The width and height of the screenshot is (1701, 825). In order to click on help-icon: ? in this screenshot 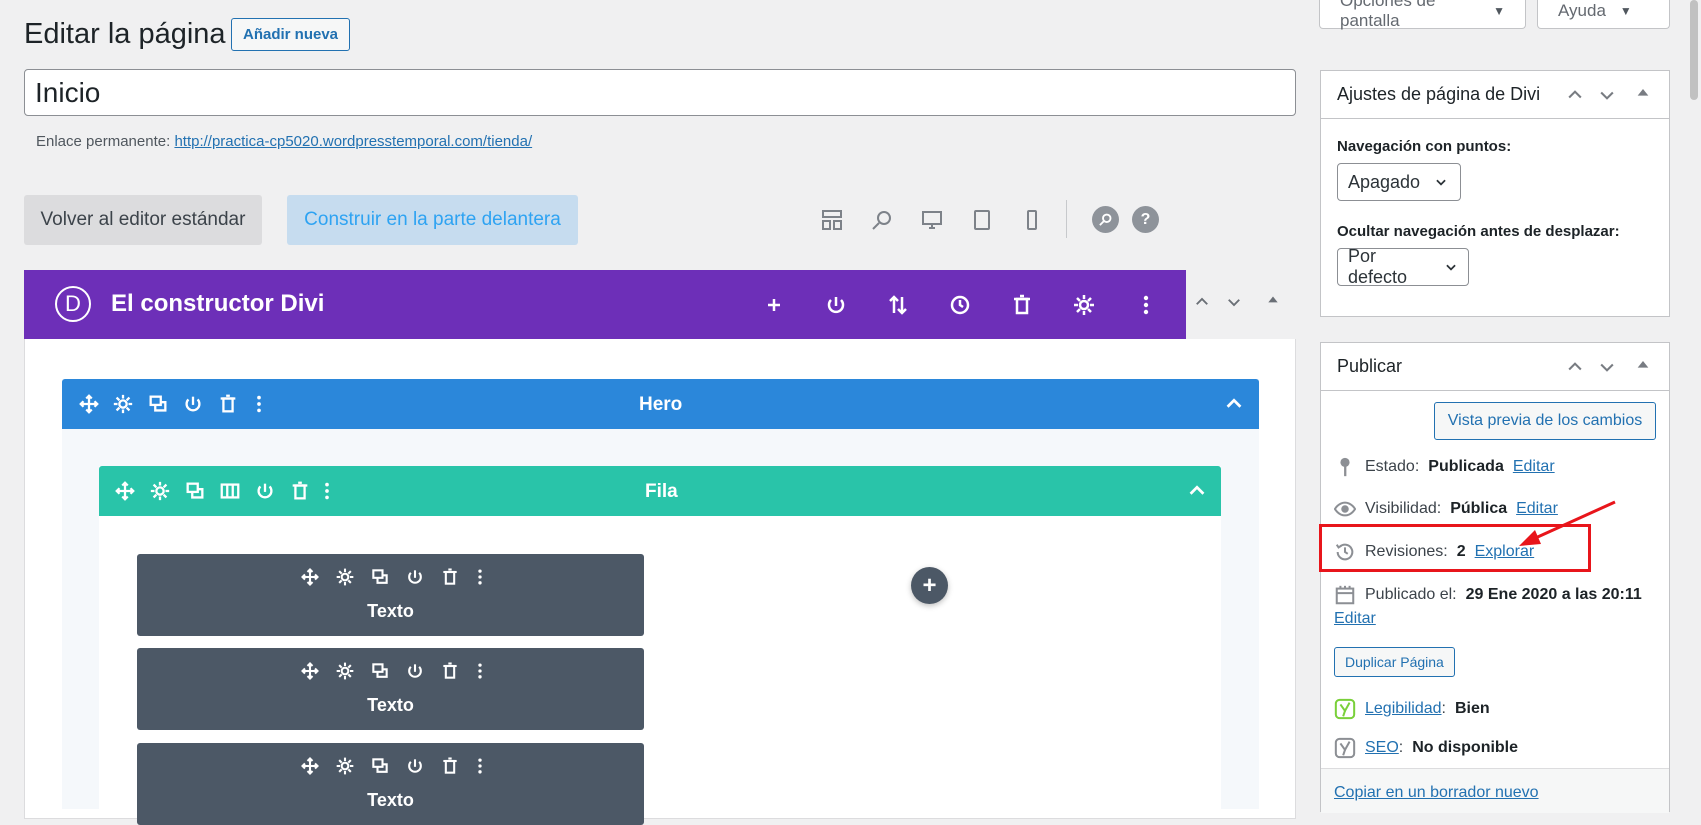, I will do `click(1145, 219)`.